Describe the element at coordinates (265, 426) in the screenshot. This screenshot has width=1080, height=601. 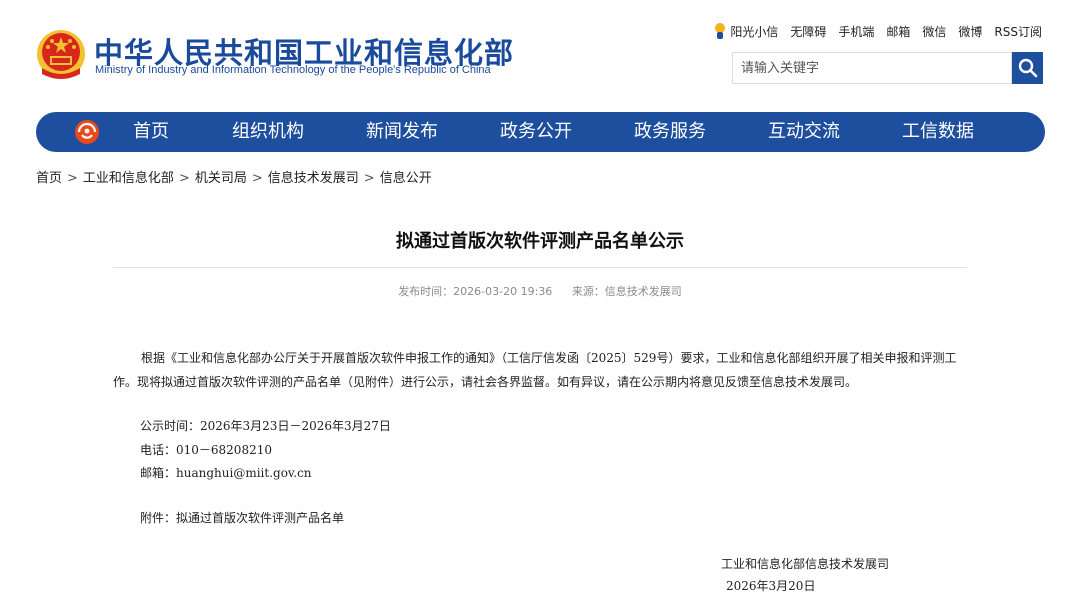
I see `notice-period: 公示时间：2026年3月23日－2026年3月27日` at that location.